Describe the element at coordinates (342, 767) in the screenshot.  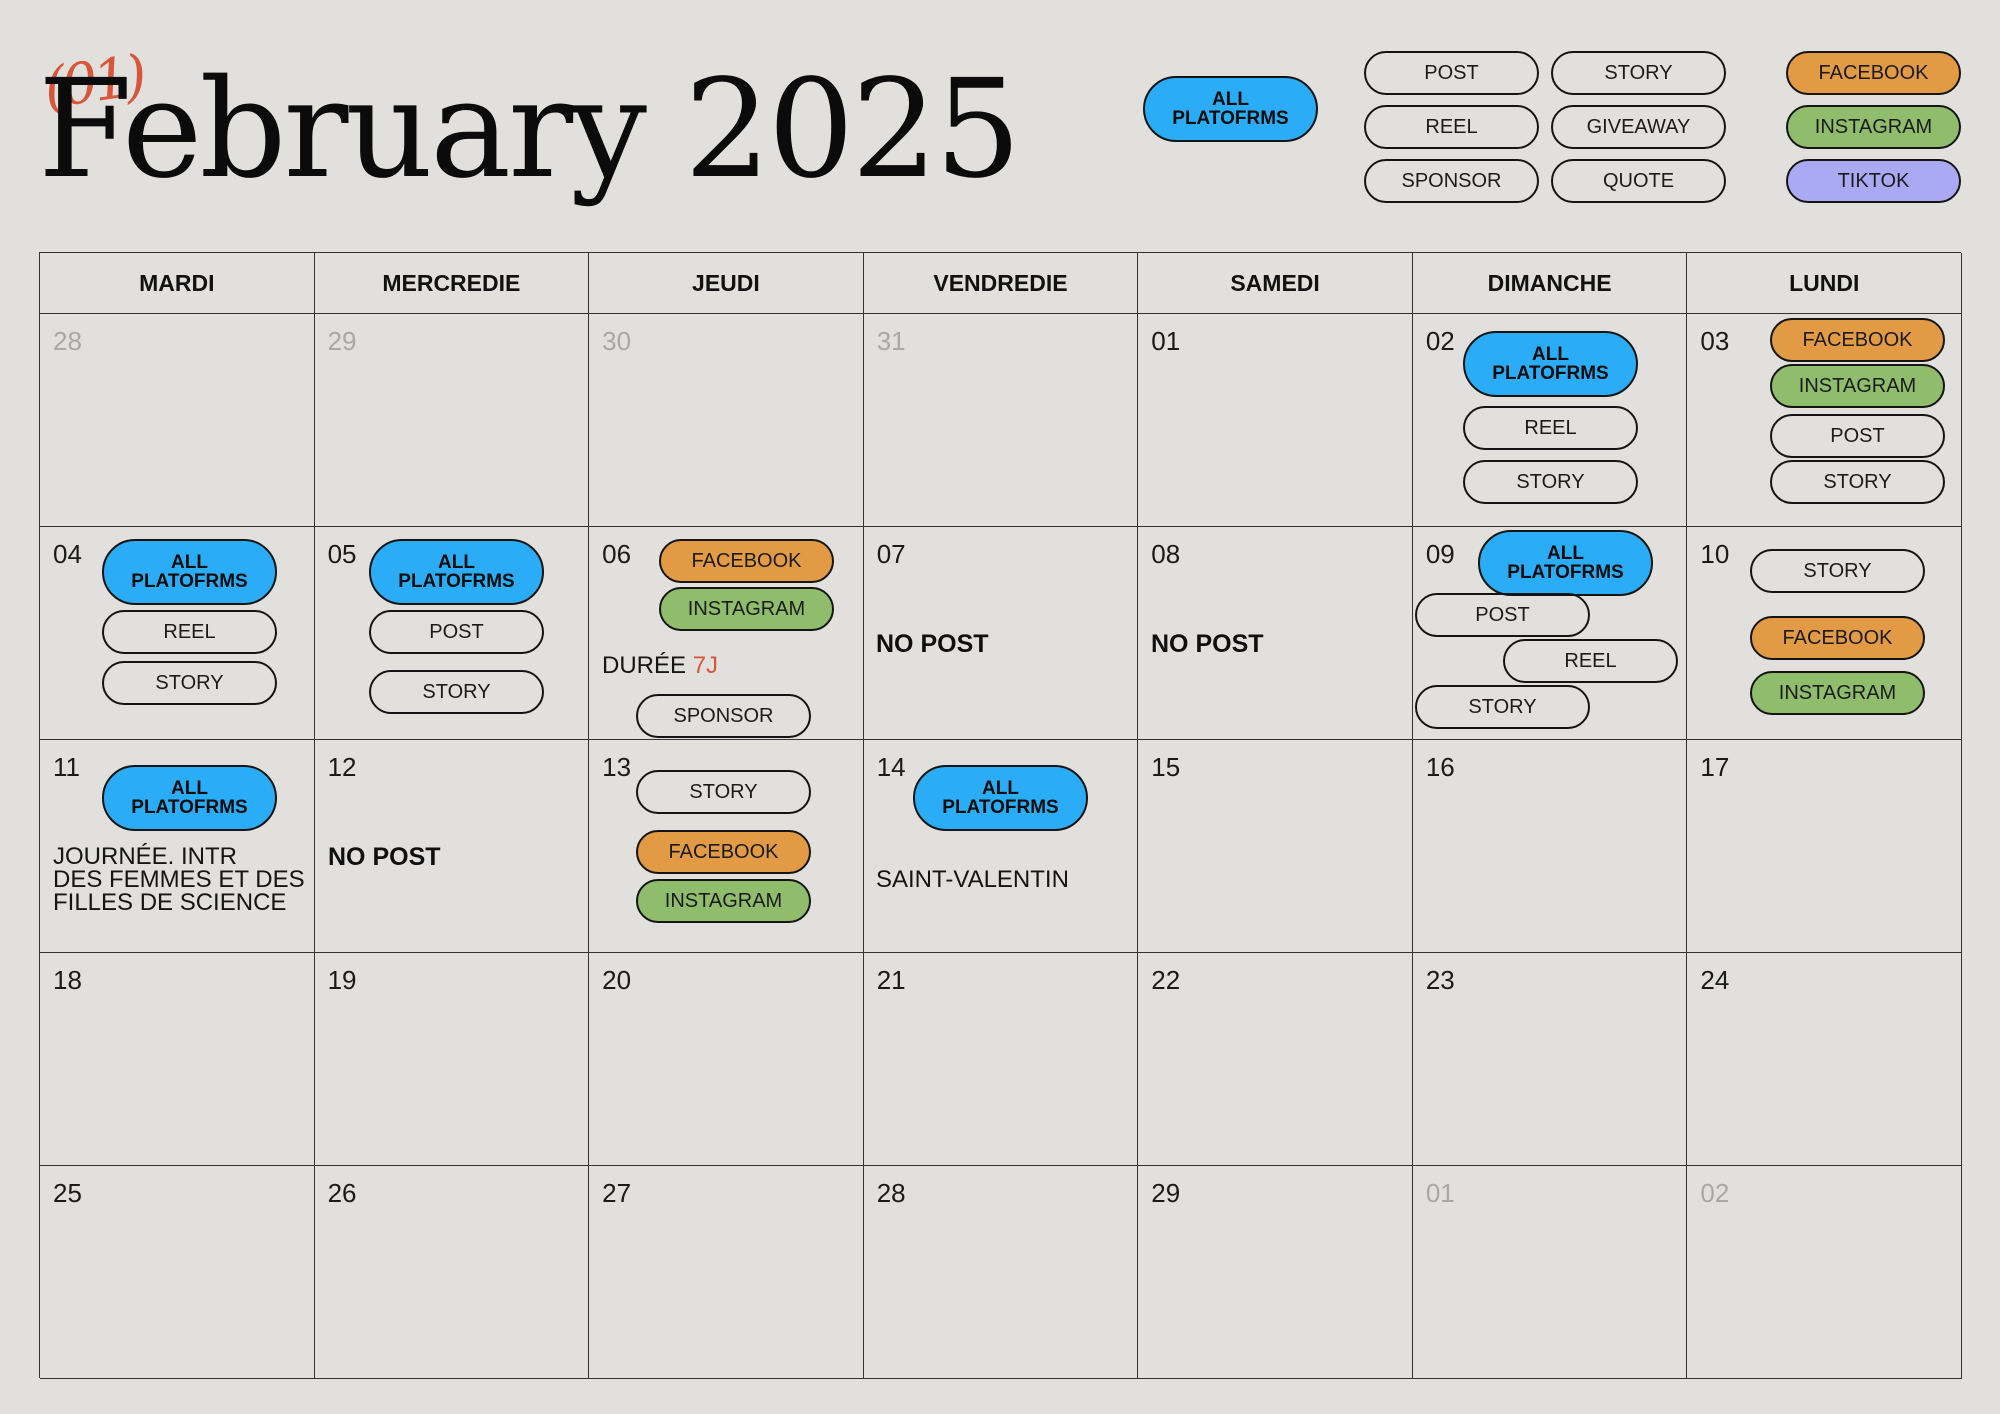
I see `day-number: 12` at that location.